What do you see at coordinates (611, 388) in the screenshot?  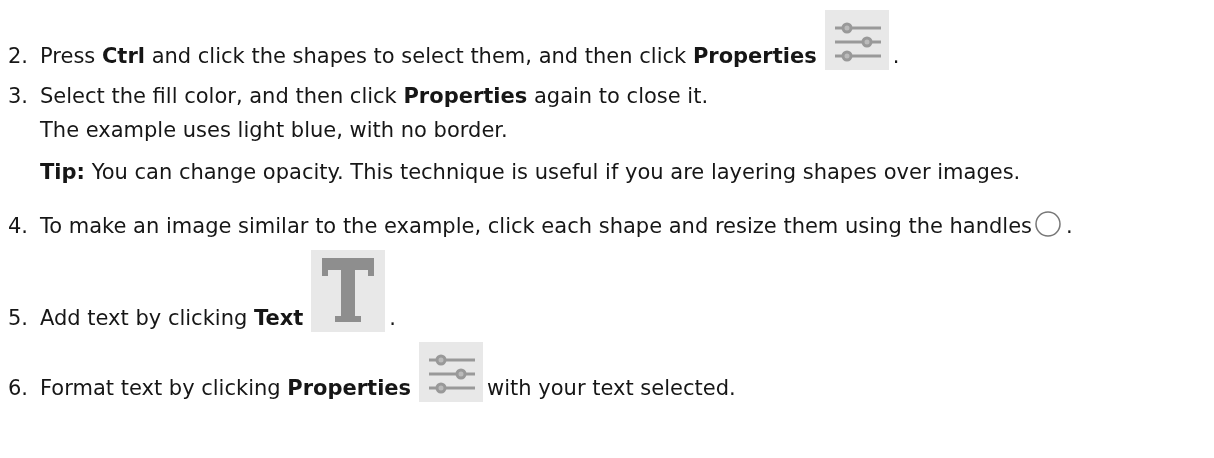 I see `step-text: with your text selected.` at bounding box center [611, 388].